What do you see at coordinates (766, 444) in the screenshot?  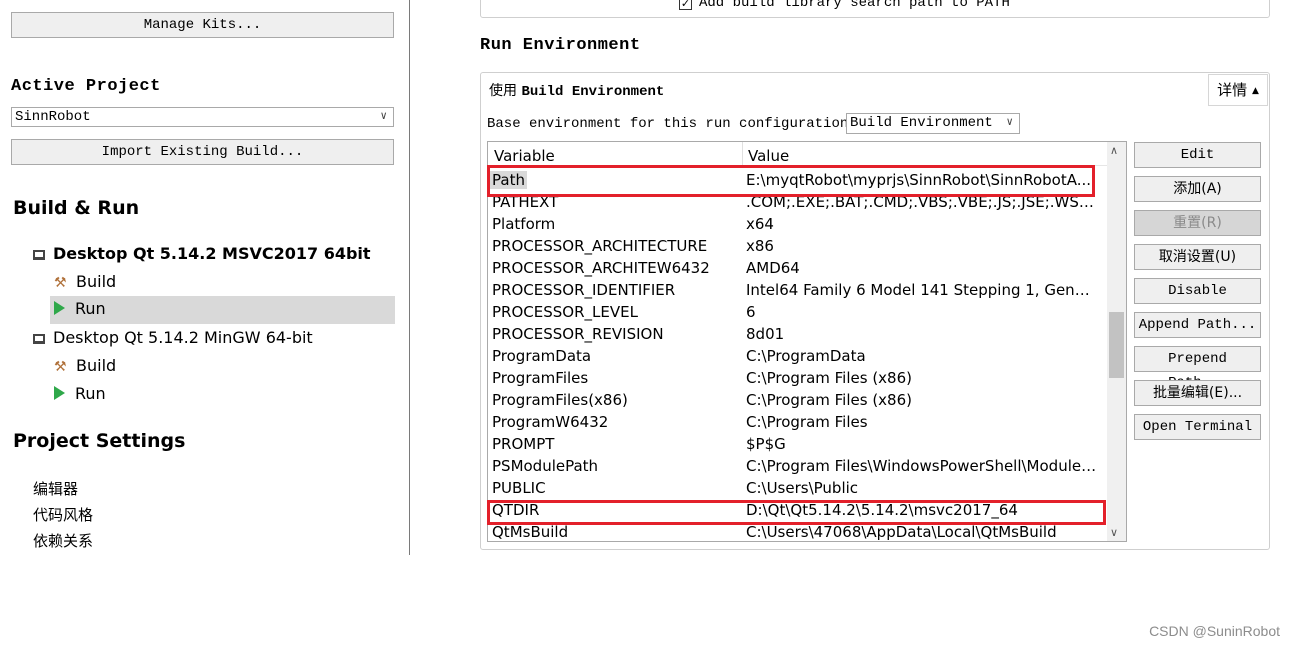 I see `row-value: $P$G` at bounding box center [766, 444].